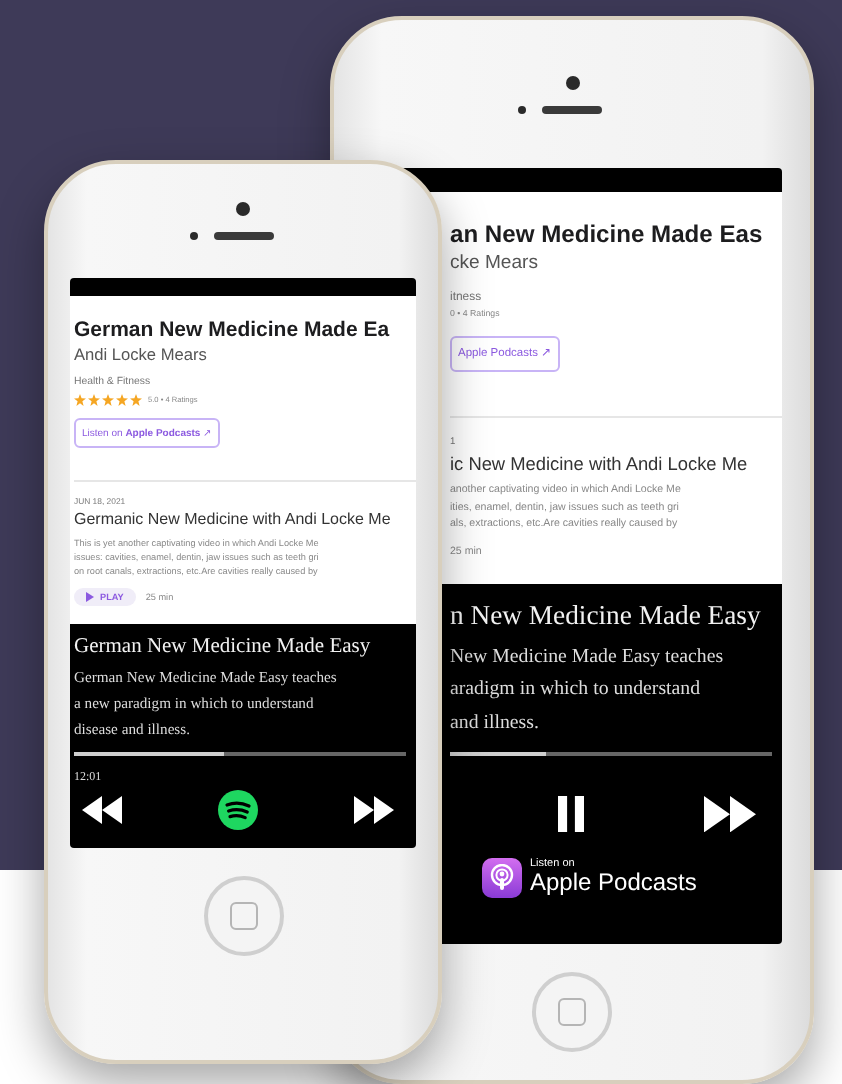 This screenshot has height=1084, width=842. Describe the element at coordinates (233, 521) in the screenshot. I see `episode-title: Germanic New Medicine with Andi Locke Me` at that location.